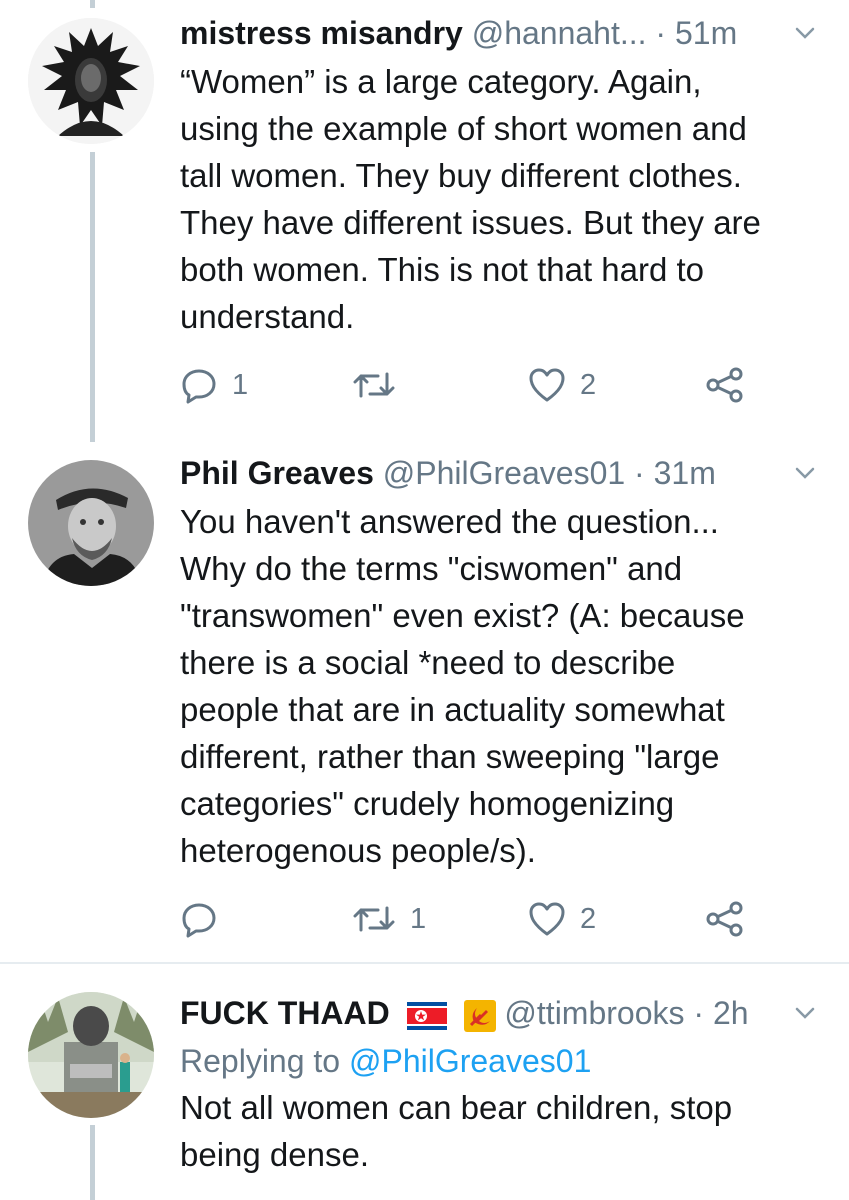 The width and height of the screenshot is (849, 1200). Describe the element at coordinates (260, 1061) in the screenshot. I see `replying-prefix: Replying to` at that location.